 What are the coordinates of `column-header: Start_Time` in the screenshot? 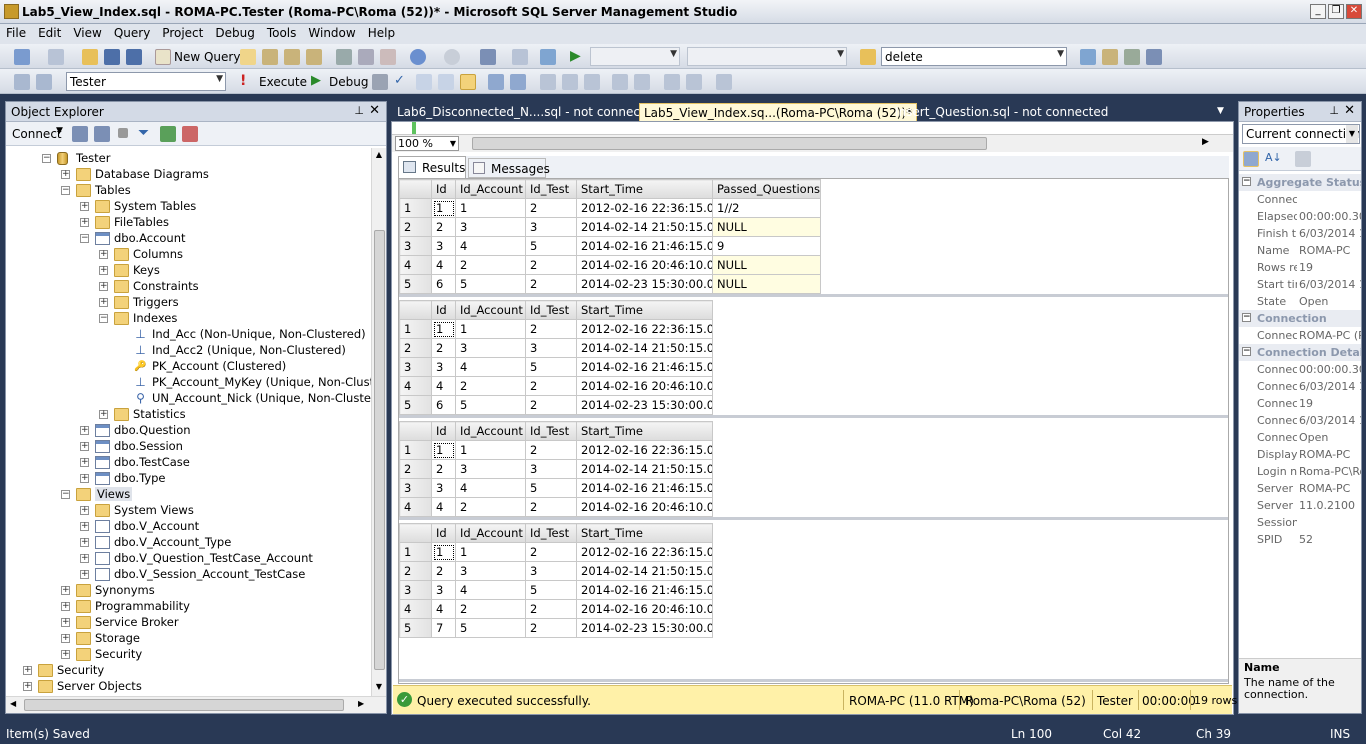 It's located at (644, 533).